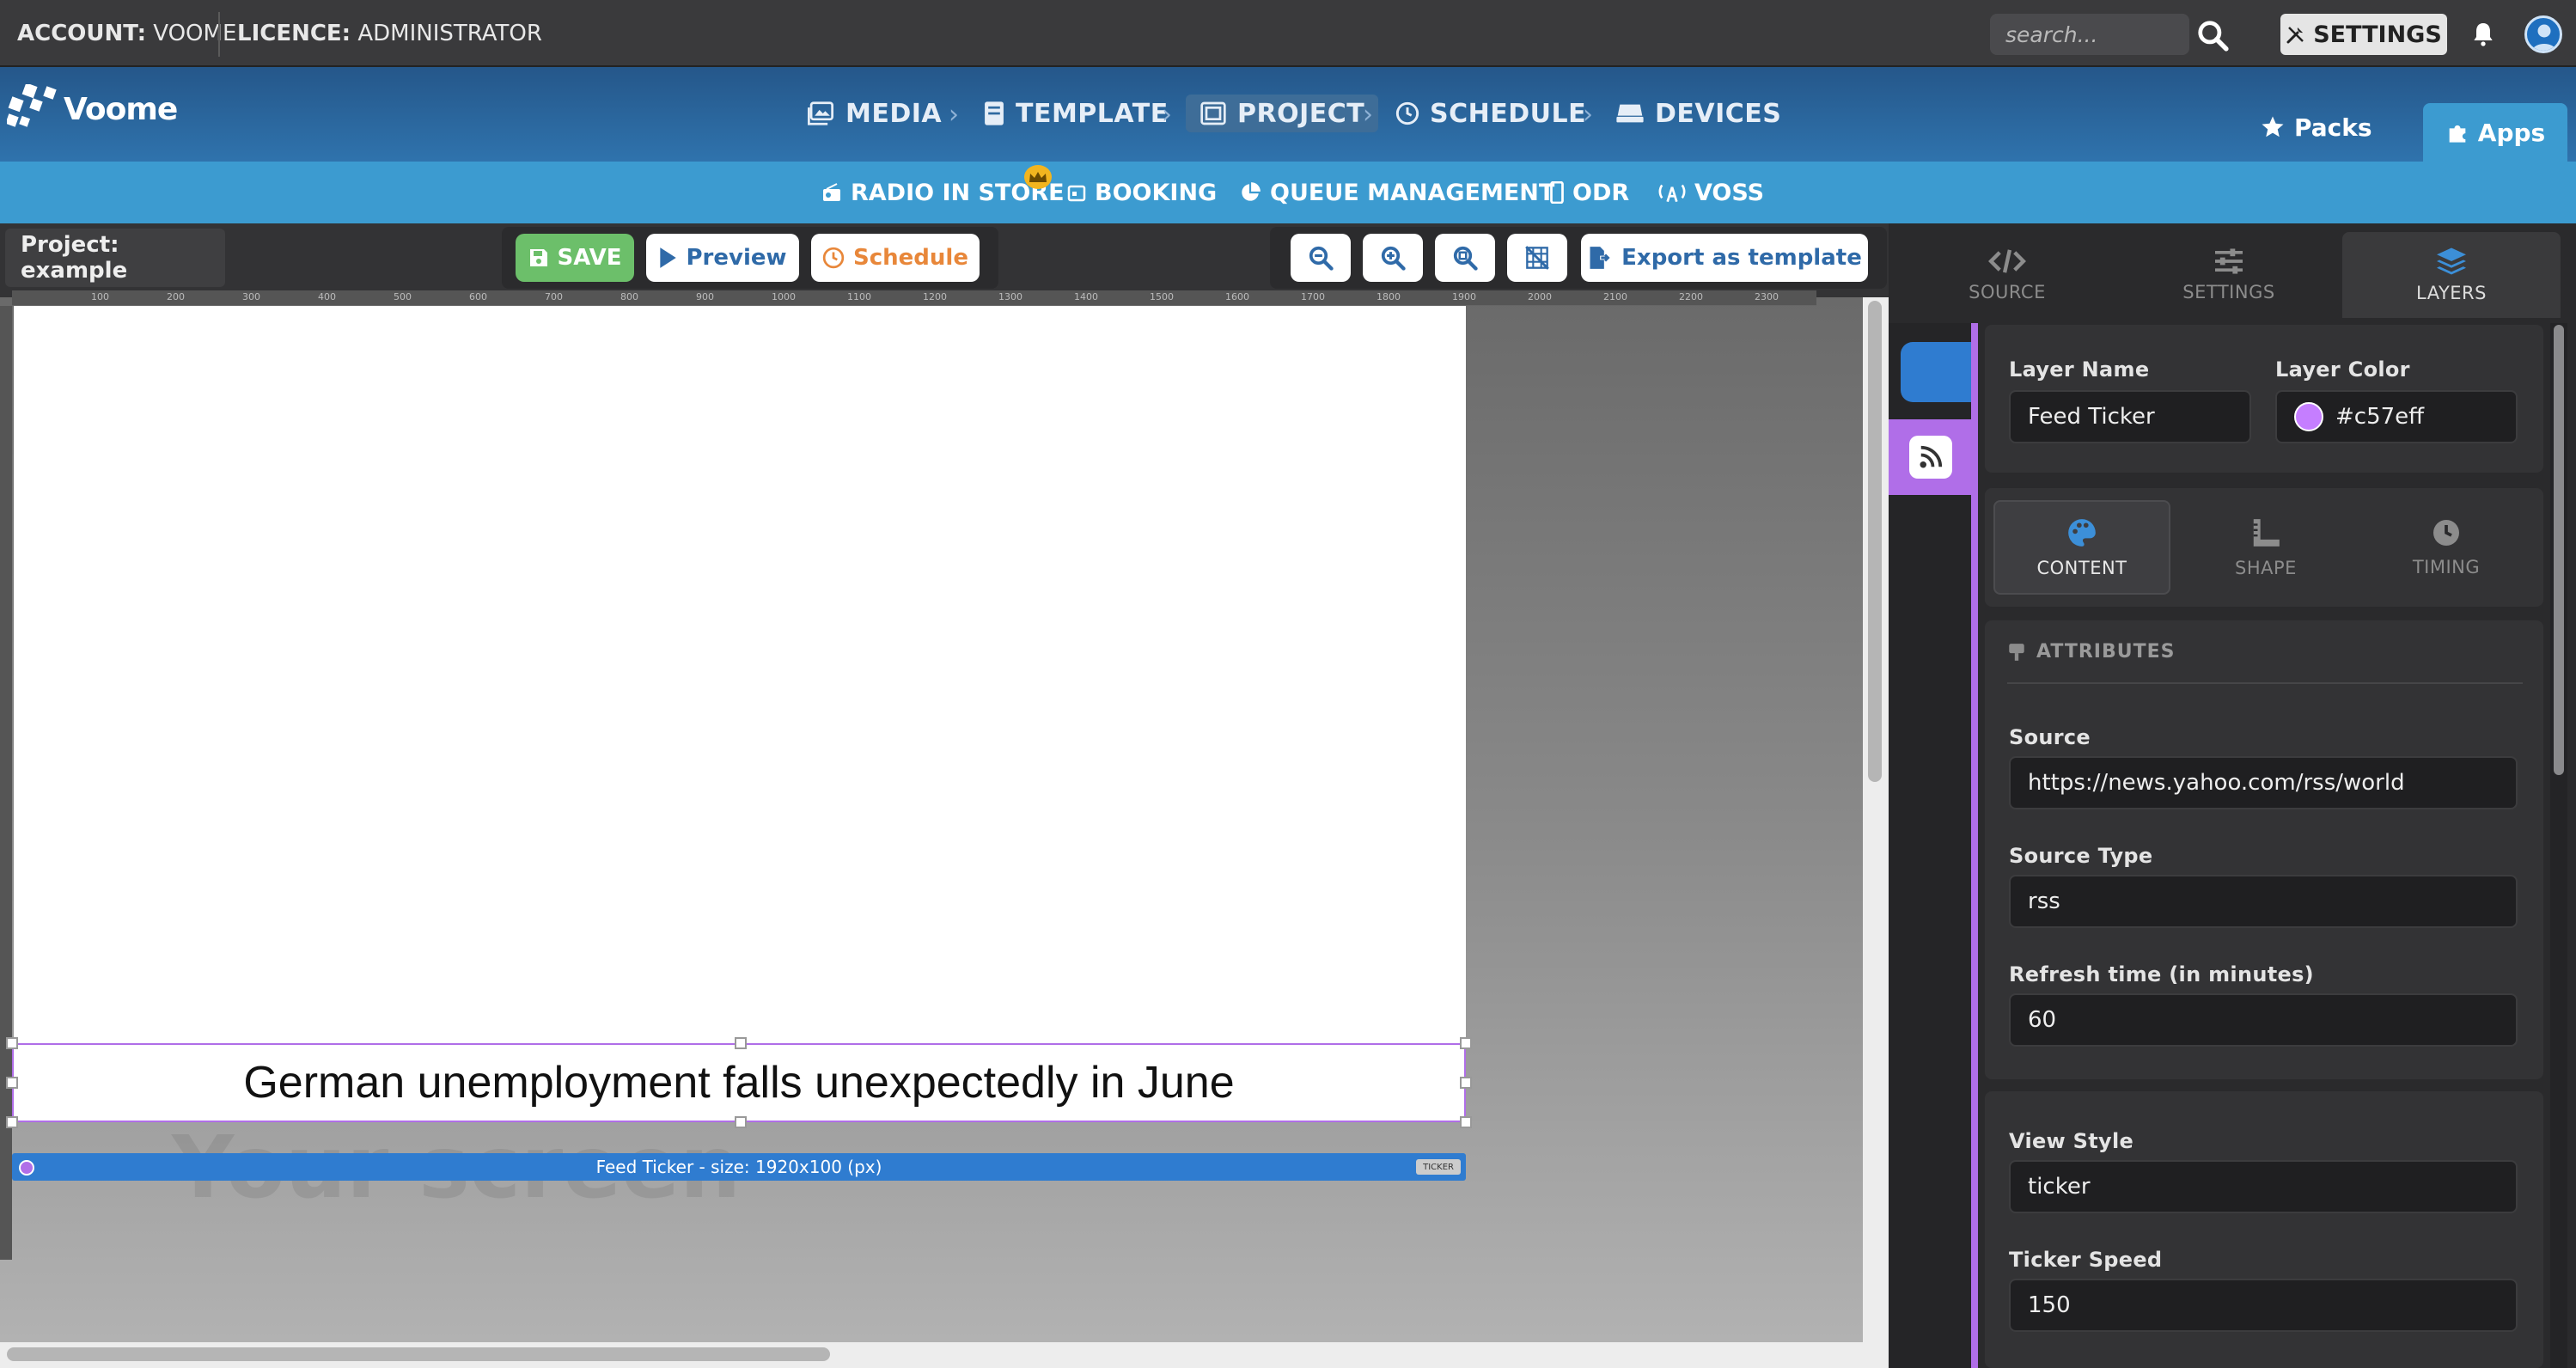 The width and height of the screenshot is (2576, 1368). I want to click on preview-button: Preview, so click(722, 258).